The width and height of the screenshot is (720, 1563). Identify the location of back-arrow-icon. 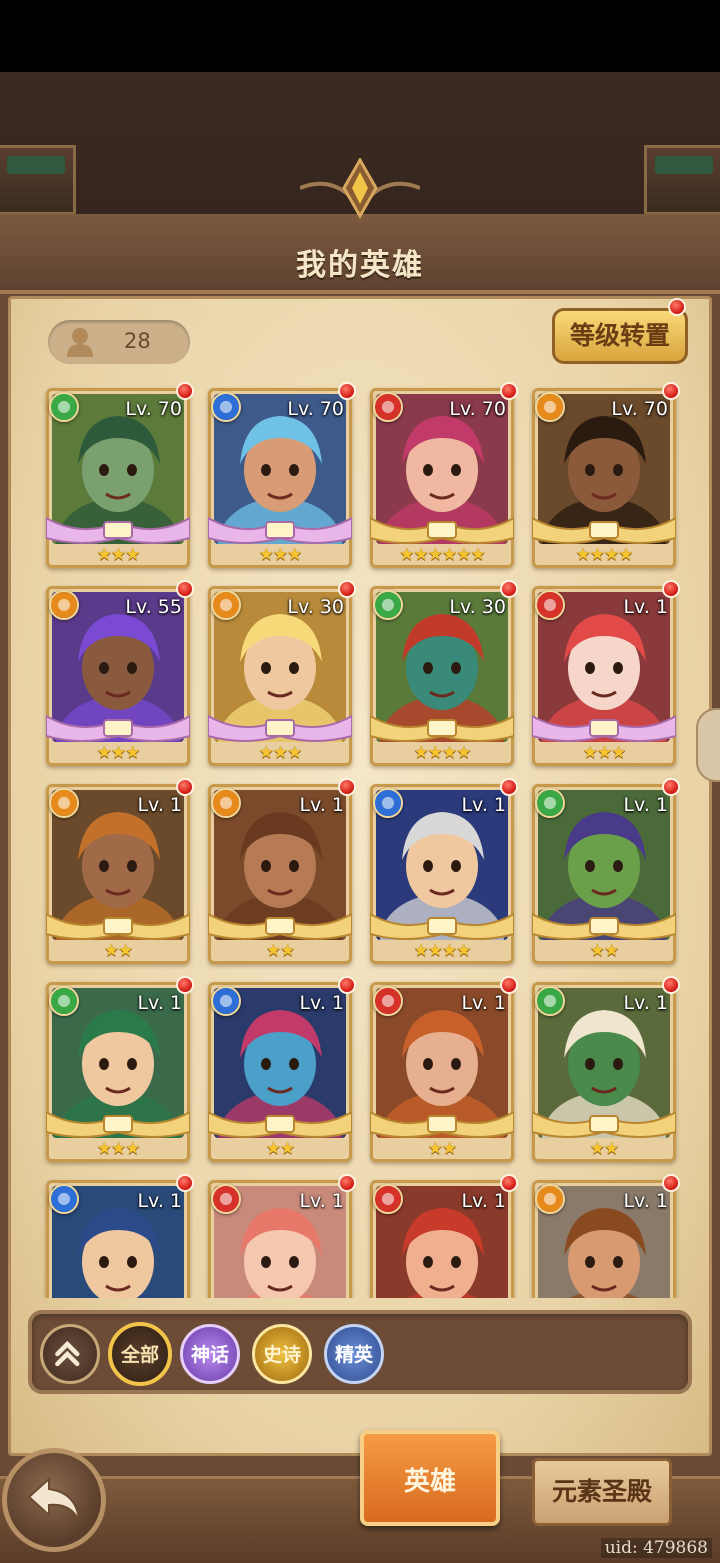
(53, 1499).